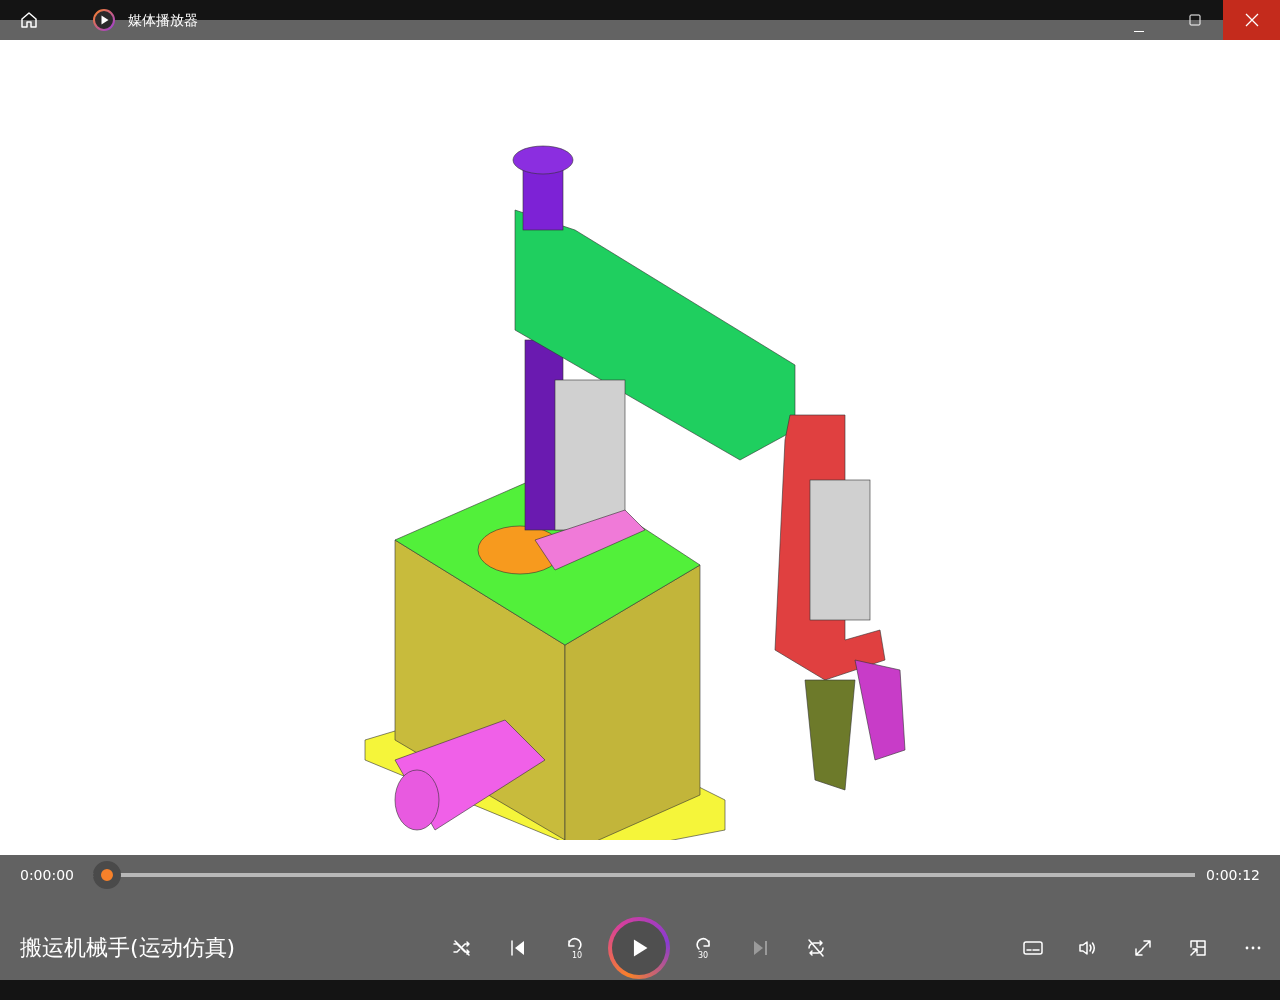 This screenshot has width=1280, height=1000. What do you see at coordinates (1232, 875) in the screenshot?
I see `total-time: 0:00:12` at bounding box center [1232, 875].